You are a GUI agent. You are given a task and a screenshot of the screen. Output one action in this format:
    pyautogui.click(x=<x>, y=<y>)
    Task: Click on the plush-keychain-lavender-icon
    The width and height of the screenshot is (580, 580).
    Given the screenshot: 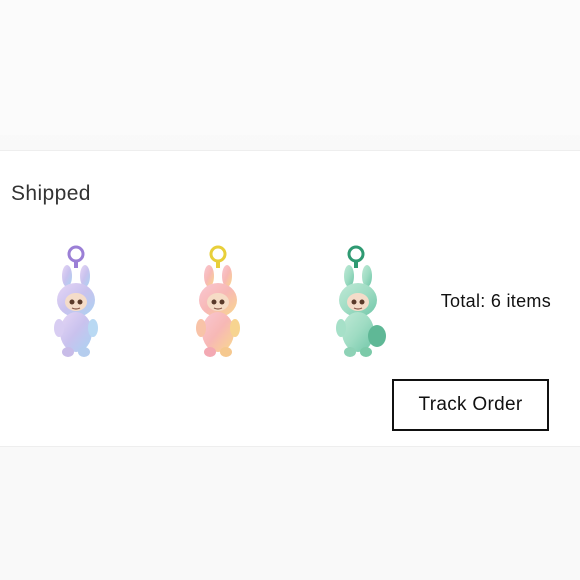 What is the action you would take?
    pyautogui.click(x=76, y=301)
    